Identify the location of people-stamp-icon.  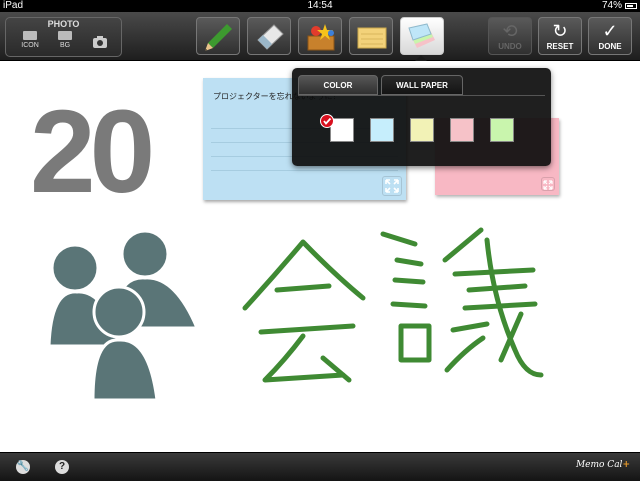
(125, 318).